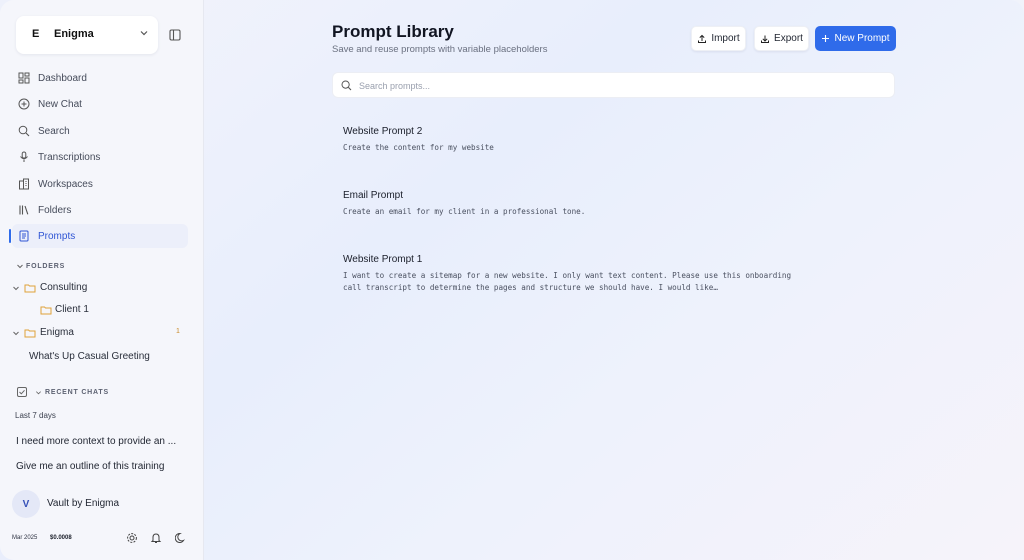 This screenshot has height=560, width=1024. Describe the element at coordinates (77, 392) in the screenshot. I see `recent-chats-section-label: RECENT CHATS` at that location.